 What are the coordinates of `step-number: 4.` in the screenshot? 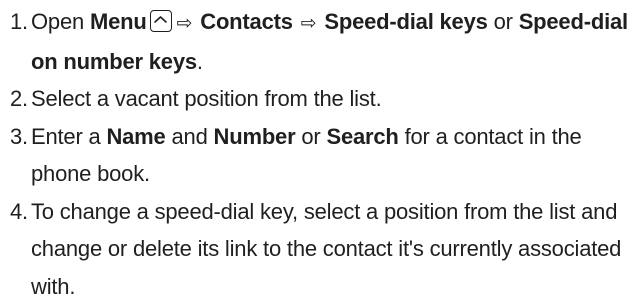 It's located at (20, 212).